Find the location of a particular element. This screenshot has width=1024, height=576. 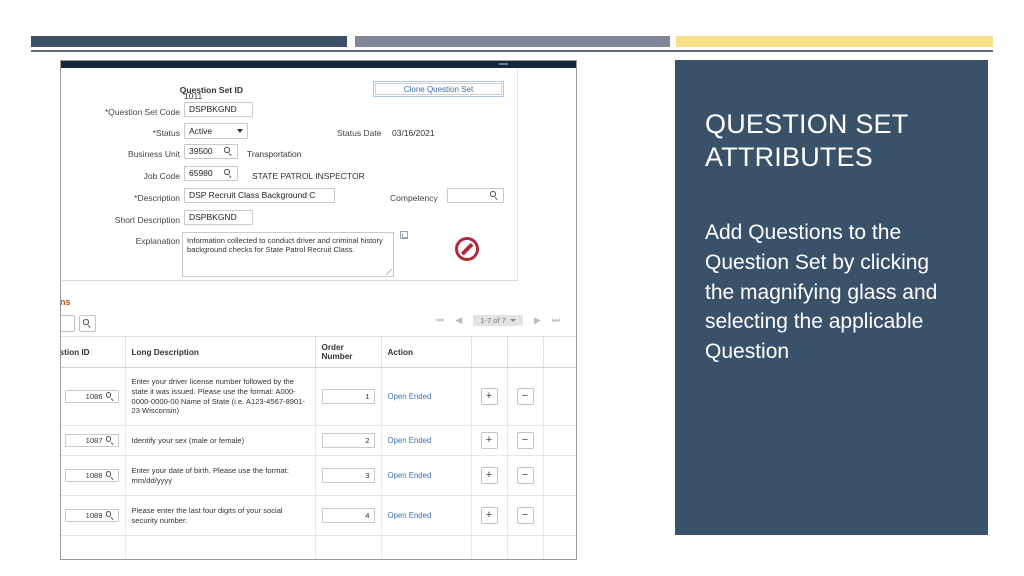

order-number-input: 4 is located at coordinates (348, 515).